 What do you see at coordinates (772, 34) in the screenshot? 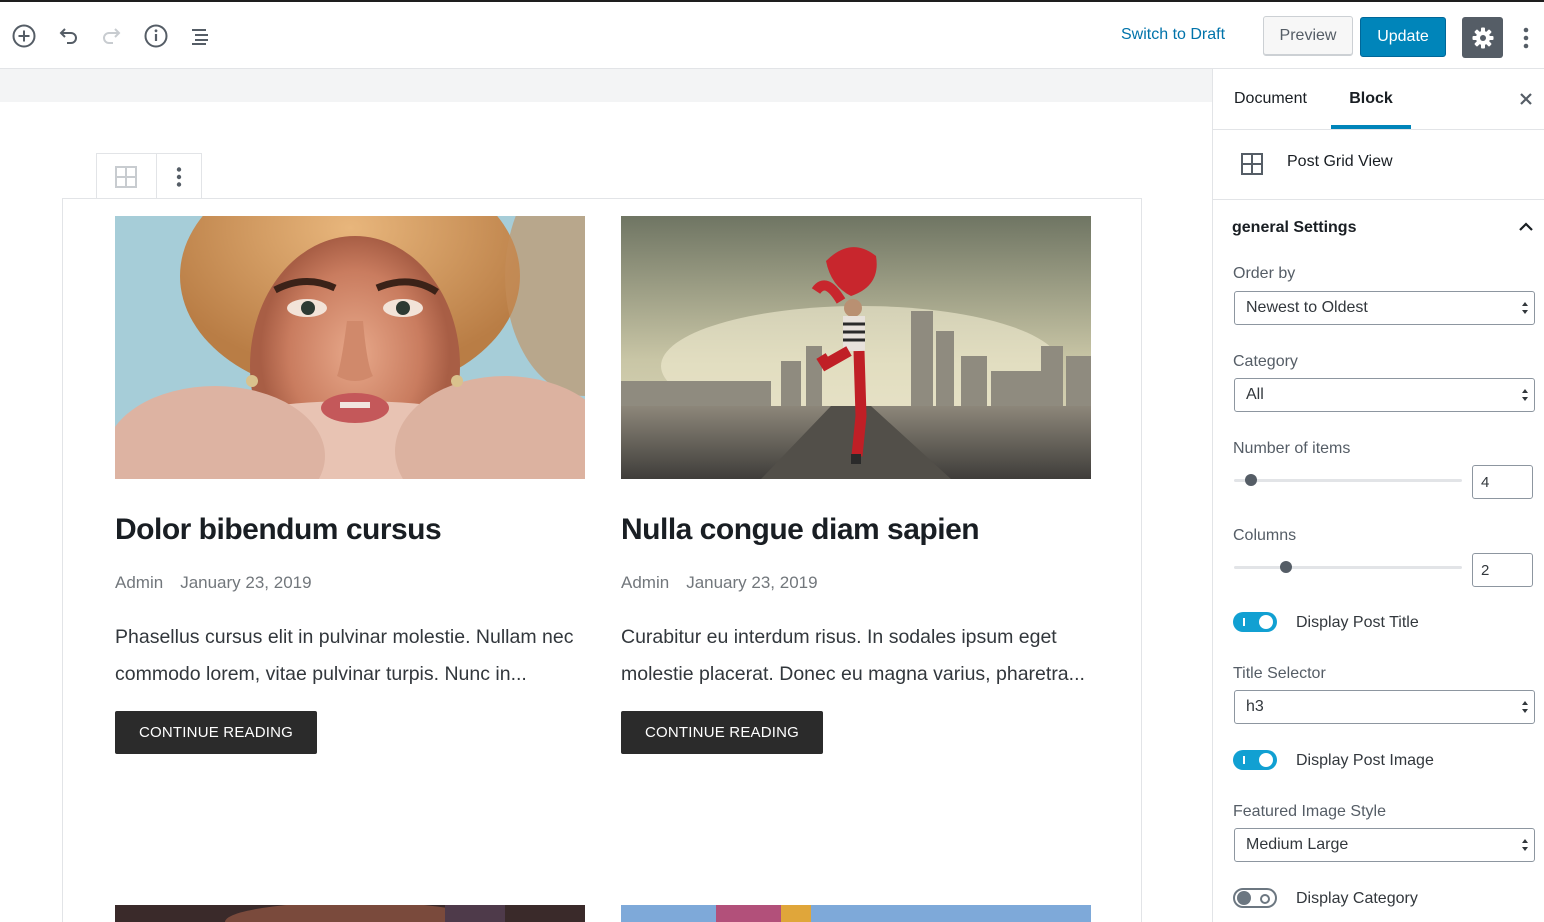
I see `editor-header: Switch to Draft Preview Update` at bounding box center [772, 34].